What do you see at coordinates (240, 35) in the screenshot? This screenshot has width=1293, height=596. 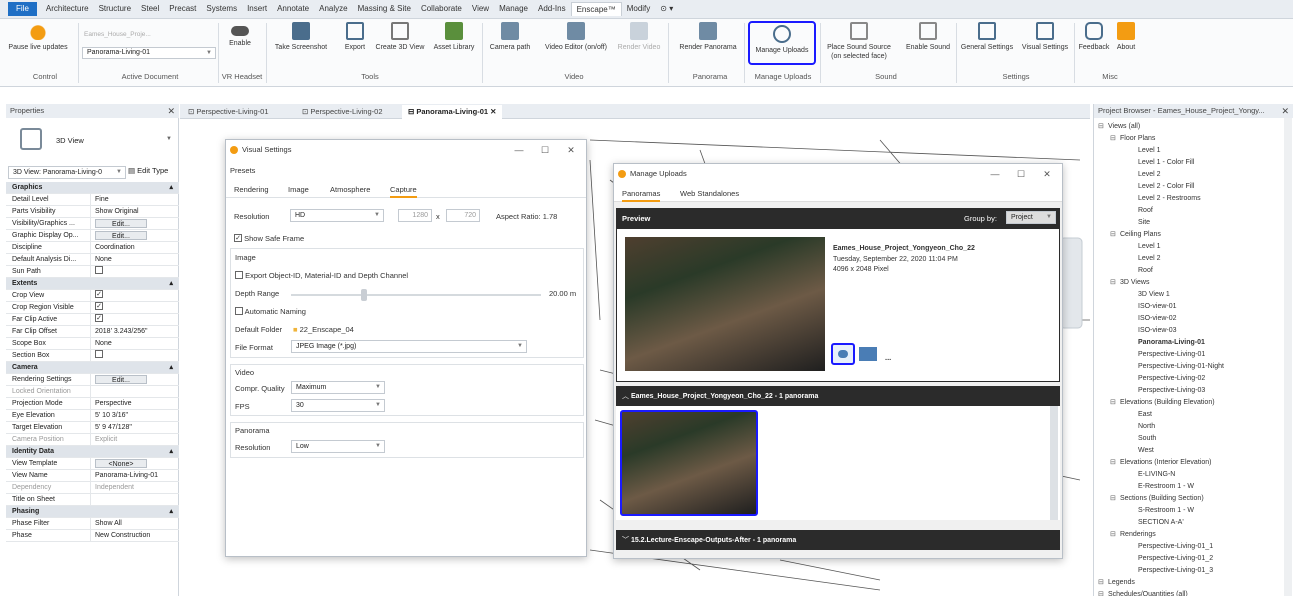 I see `vr-enable-button: Enable` at bounding box center [240, 35].